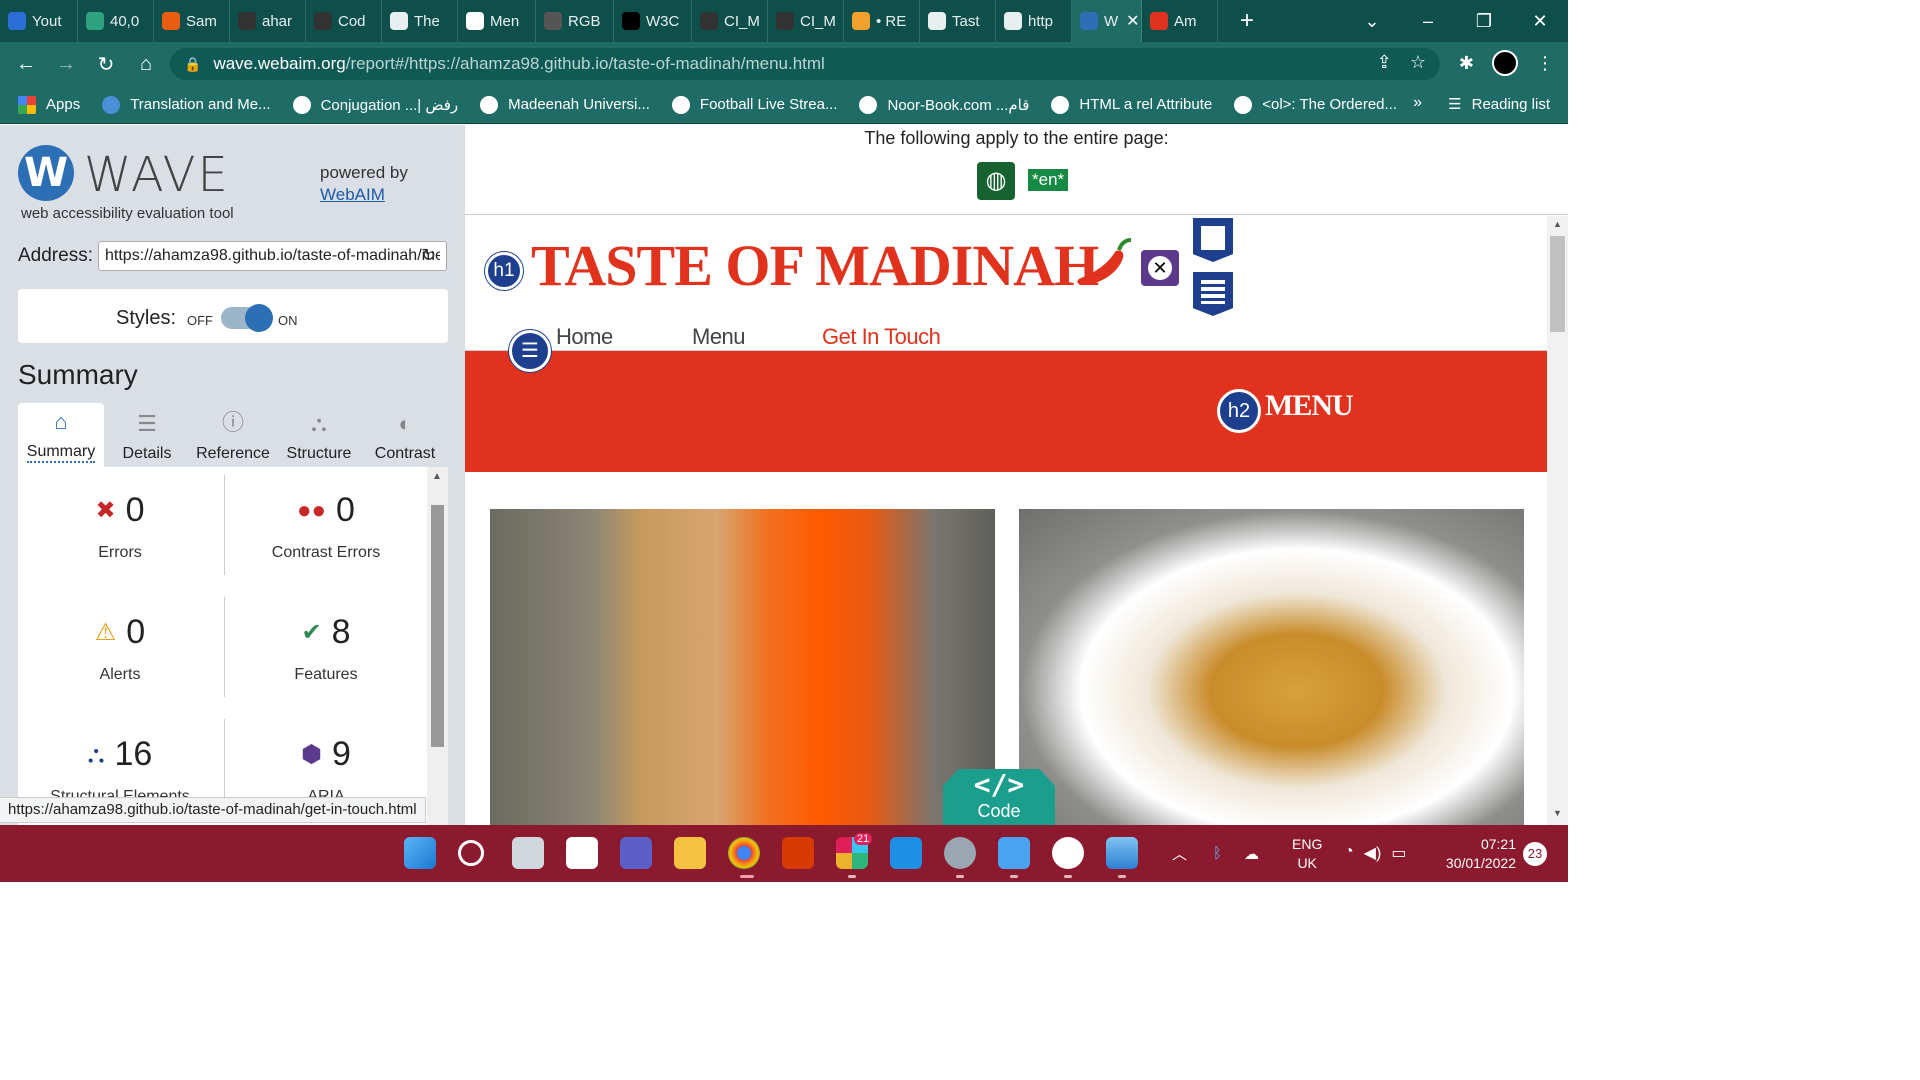  Describe the element at coordinates (530, 351) in the screenshot. I see `nav-list-icon: ☰` at that location.